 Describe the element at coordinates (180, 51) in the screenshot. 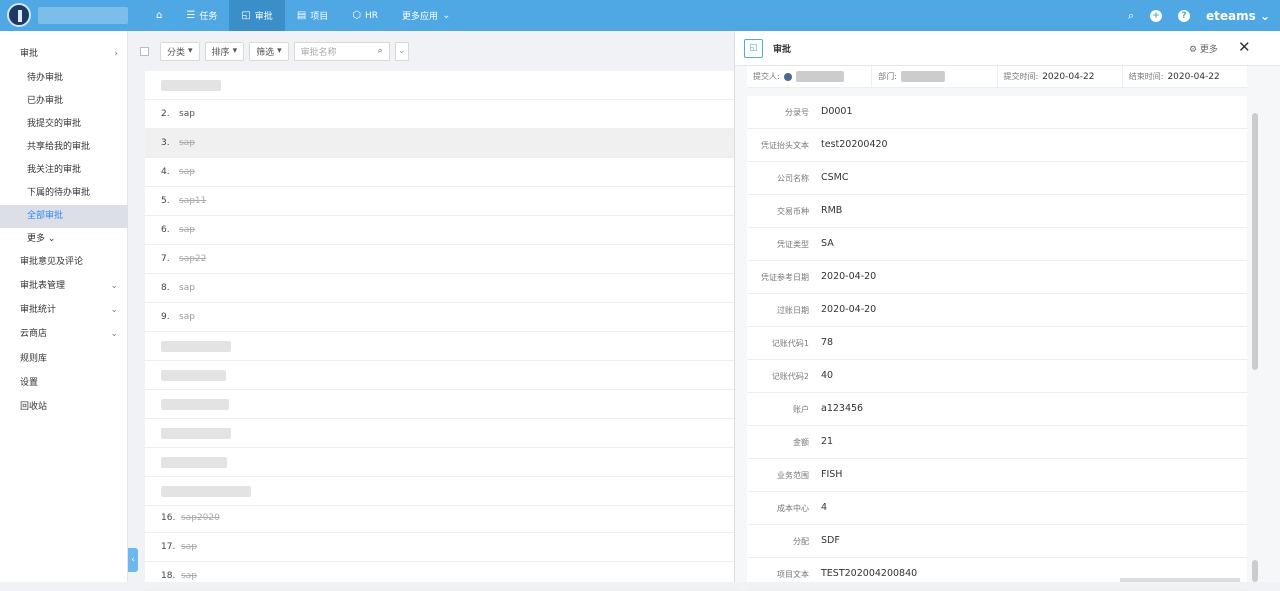

I see `category-dropdown: 分类 ▾` at that location.